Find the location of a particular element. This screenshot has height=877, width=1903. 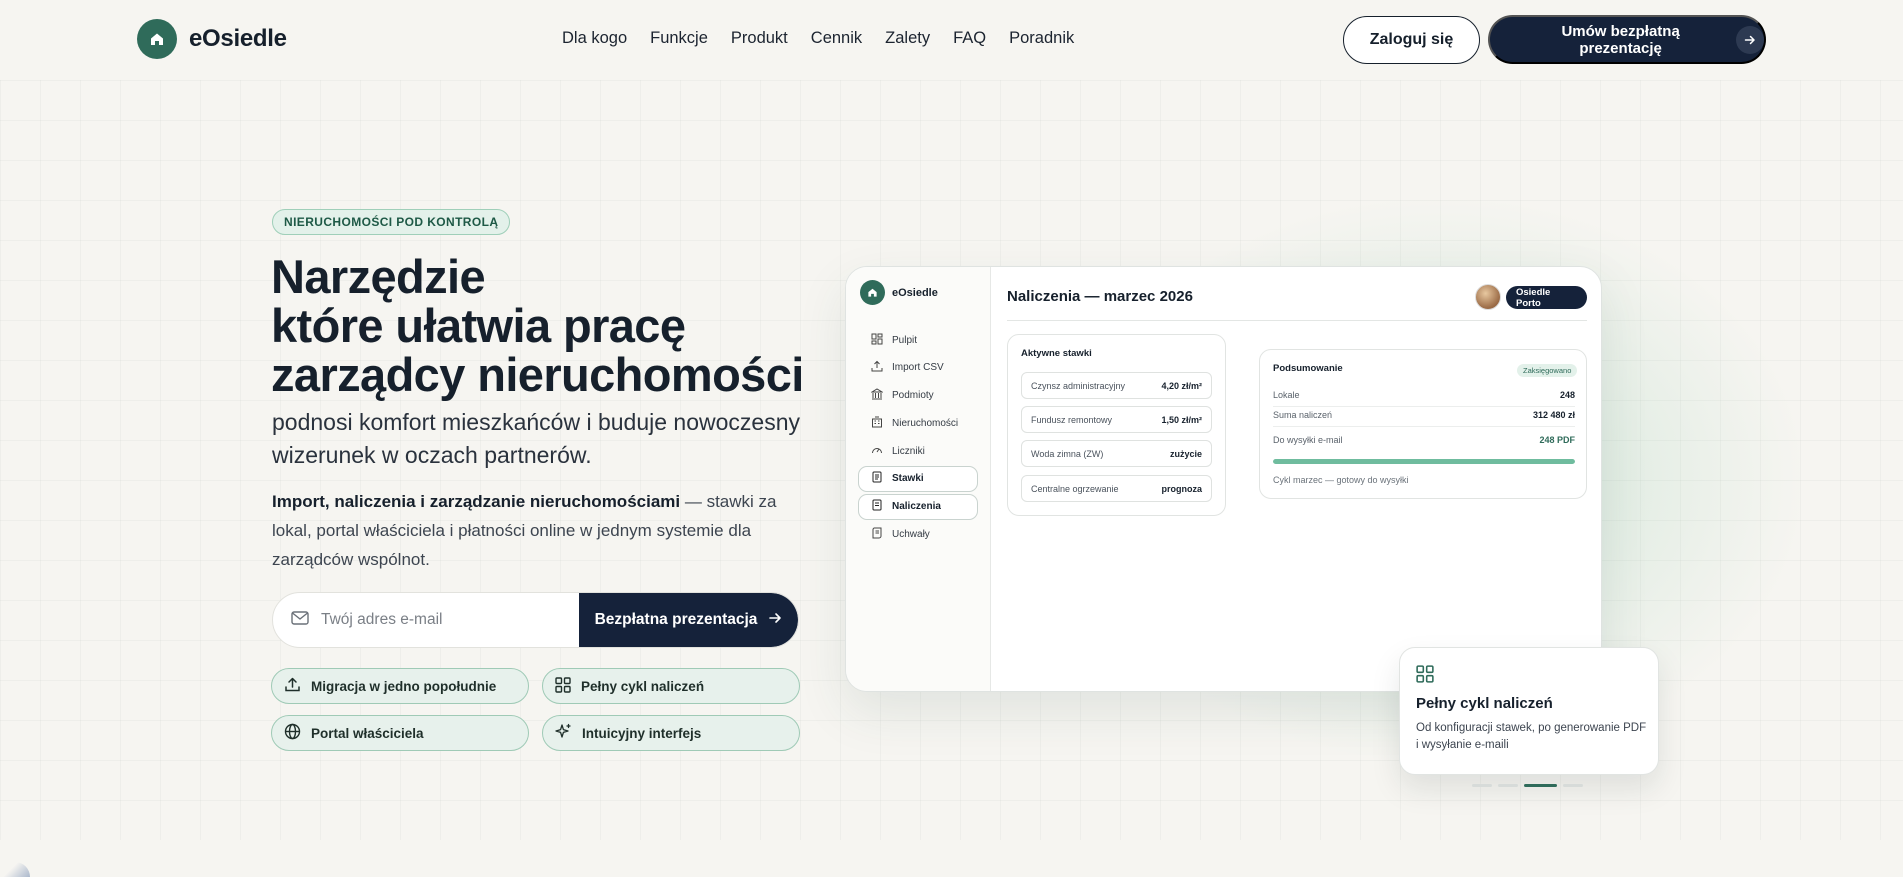

brand-logo: eOsiedle is located at coordinates (212, 39).